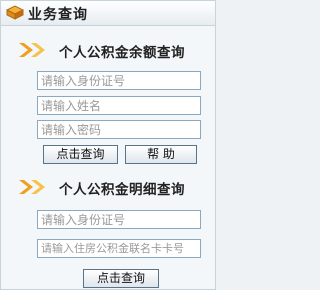 Image resolution: width=320 pixels, height=290 pixels. Describe the element at coordinates (122, 190) in the screenshot. I see `detail-query-title: 个人公积金明细查询` at that location.